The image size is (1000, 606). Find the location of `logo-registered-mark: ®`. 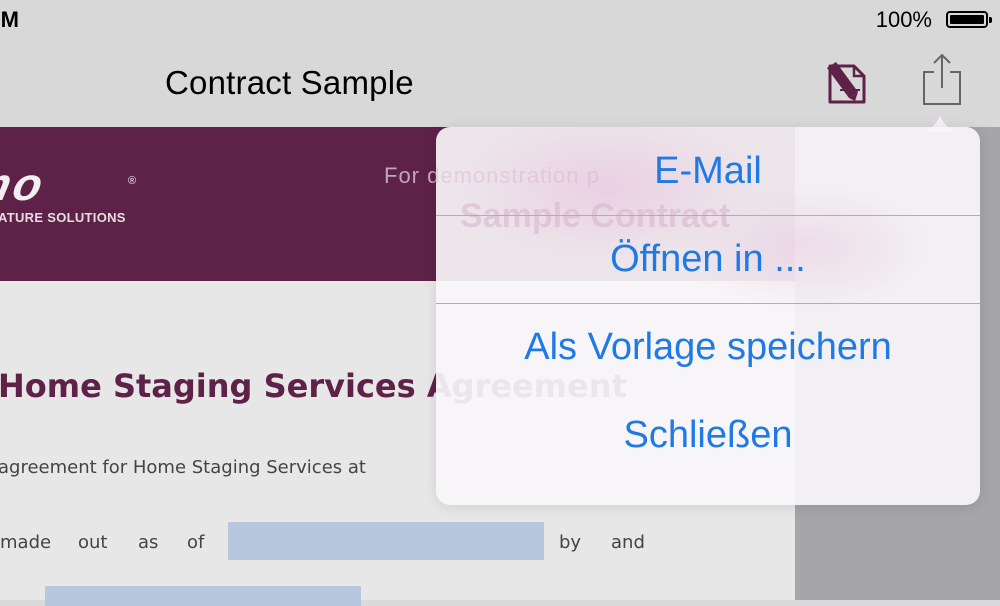

logo-registered-mark: ® is located at coordinates (132, 181).